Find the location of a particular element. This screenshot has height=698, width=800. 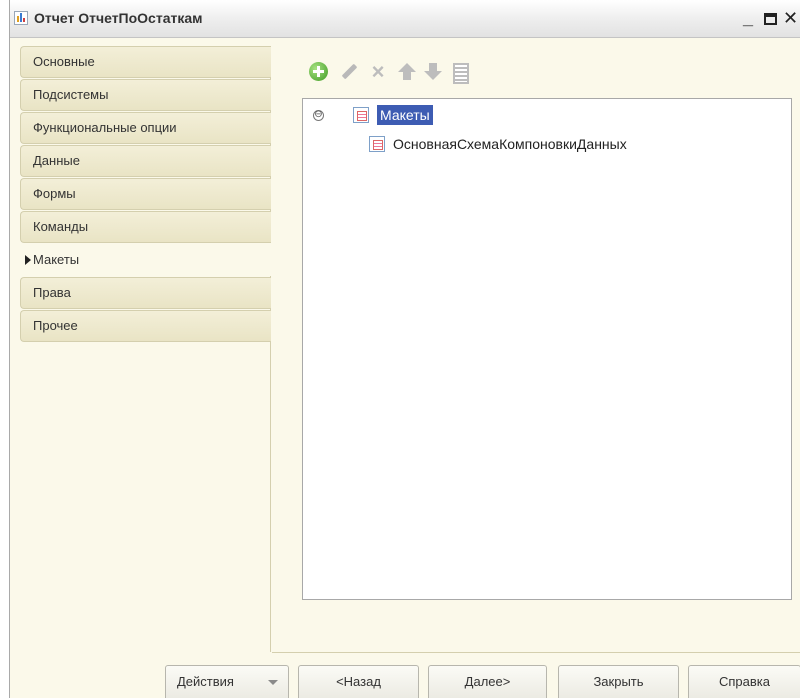

tab-data: Данные is located at coordinates (145, 161).